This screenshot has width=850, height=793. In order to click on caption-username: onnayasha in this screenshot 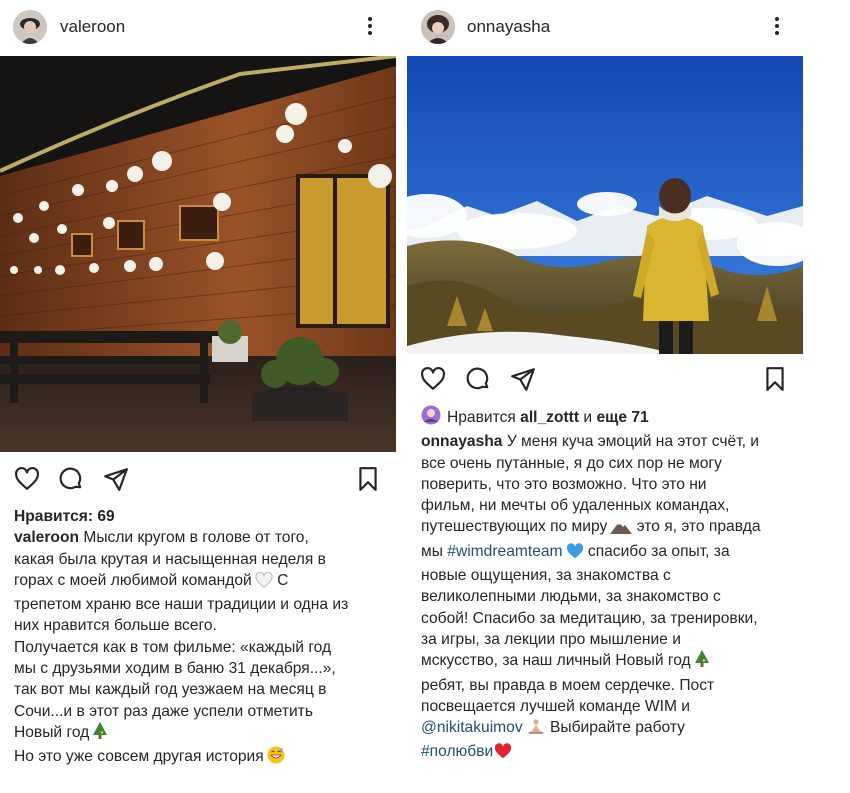, I will do `click(461, 441)`.